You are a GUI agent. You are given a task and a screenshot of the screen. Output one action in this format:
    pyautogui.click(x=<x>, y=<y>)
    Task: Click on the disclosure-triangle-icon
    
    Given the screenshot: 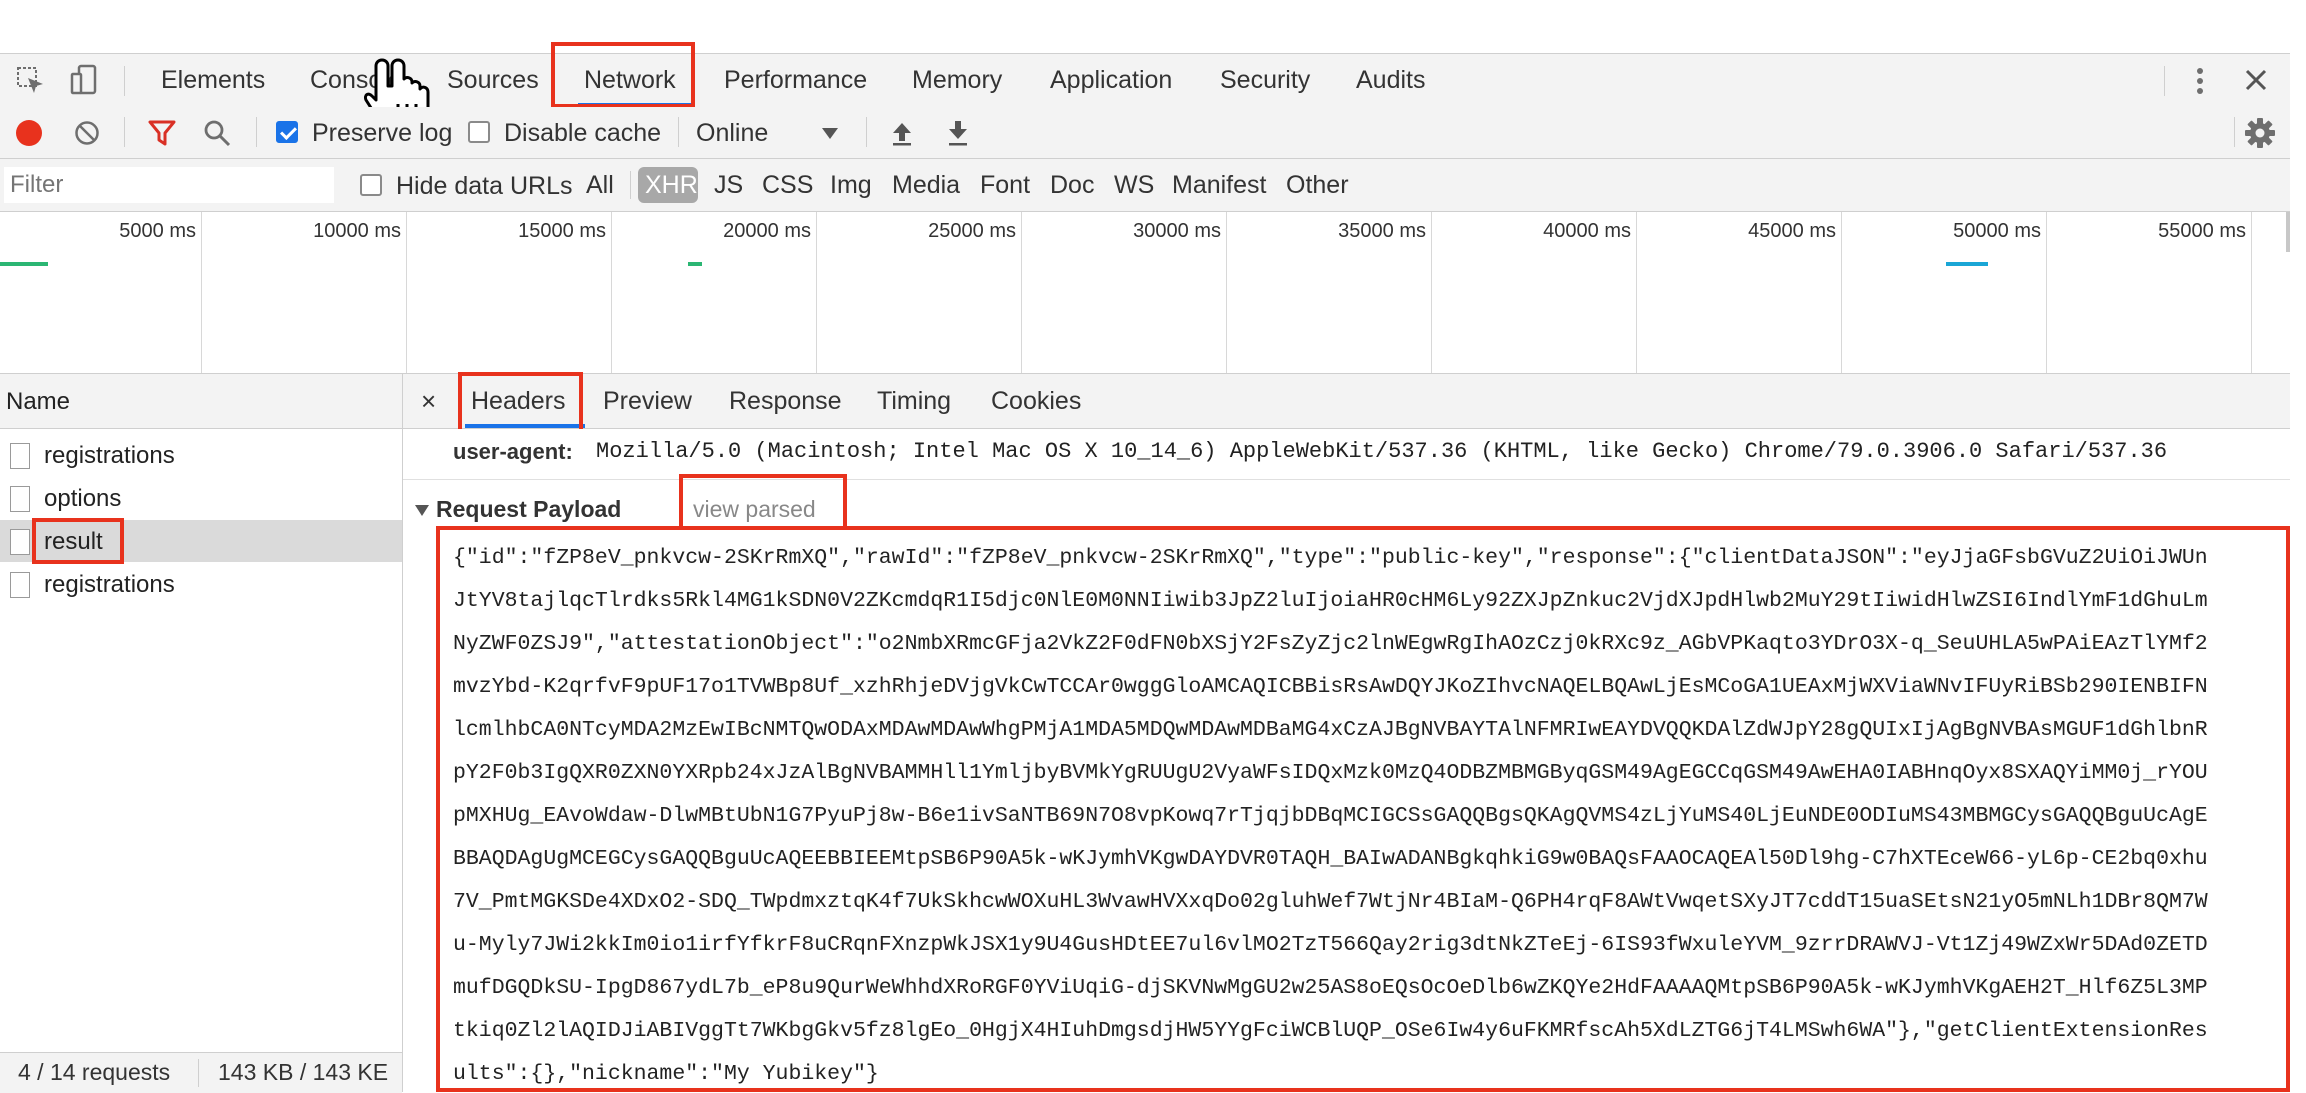 What is the action you would take?
    pyautogui.click(x=422, y=510)
    